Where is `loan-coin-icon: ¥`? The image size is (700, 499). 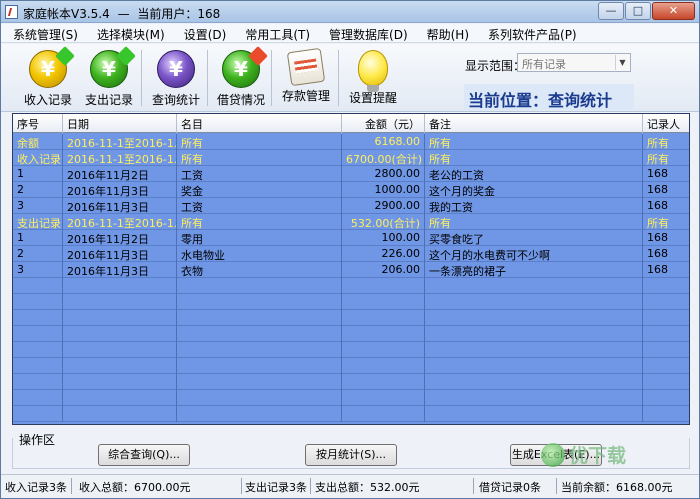
loan-coin-icon: ¥ is located at coordinates (245, 67).